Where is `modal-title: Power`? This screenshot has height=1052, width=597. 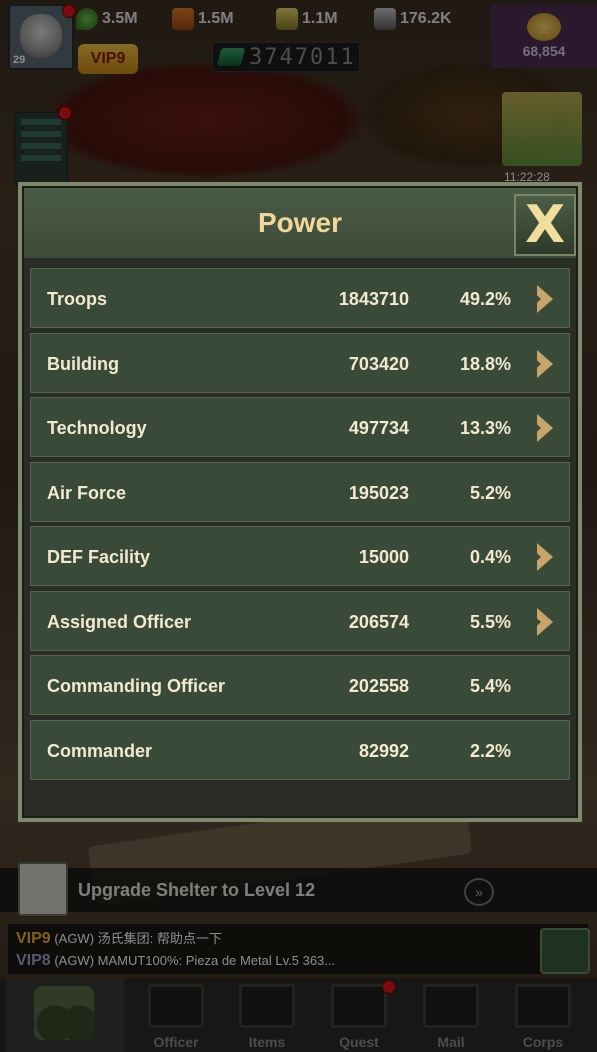
modal-title: Power is located at coordinates (300, 222).